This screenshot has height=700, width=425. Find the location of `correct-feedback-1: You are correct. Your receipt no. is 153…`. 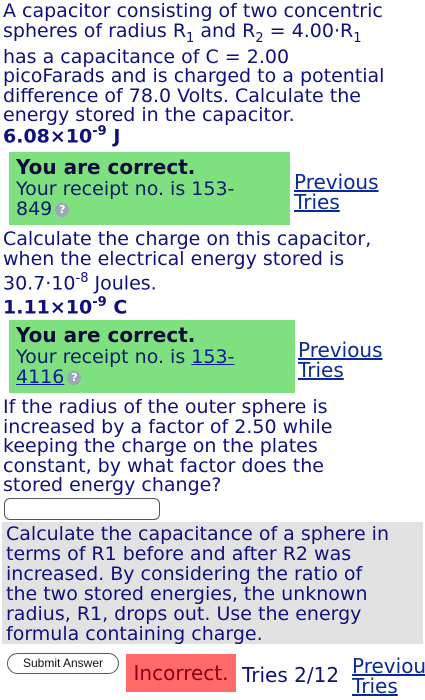

correct-feedback-1: You are correct. Your receipt no. is 153… is located at coordinates (149, 188).